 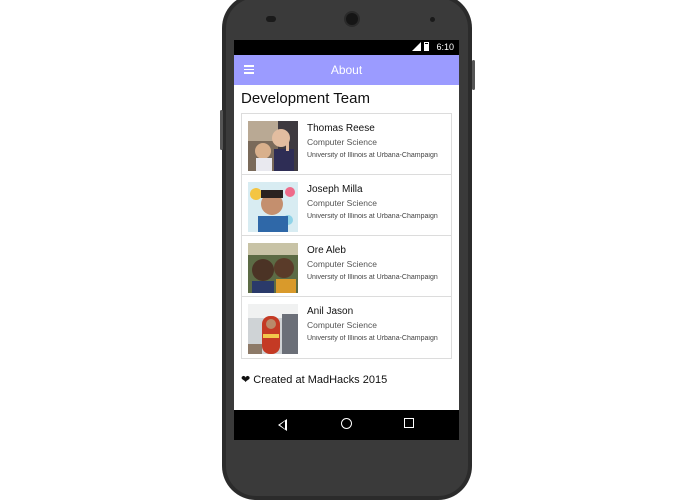 What do you see at coordinates (320, 380) in the screenshot?
I see `created-at-text: Created at MadHacks 2015` at bounding box center [320, 380].